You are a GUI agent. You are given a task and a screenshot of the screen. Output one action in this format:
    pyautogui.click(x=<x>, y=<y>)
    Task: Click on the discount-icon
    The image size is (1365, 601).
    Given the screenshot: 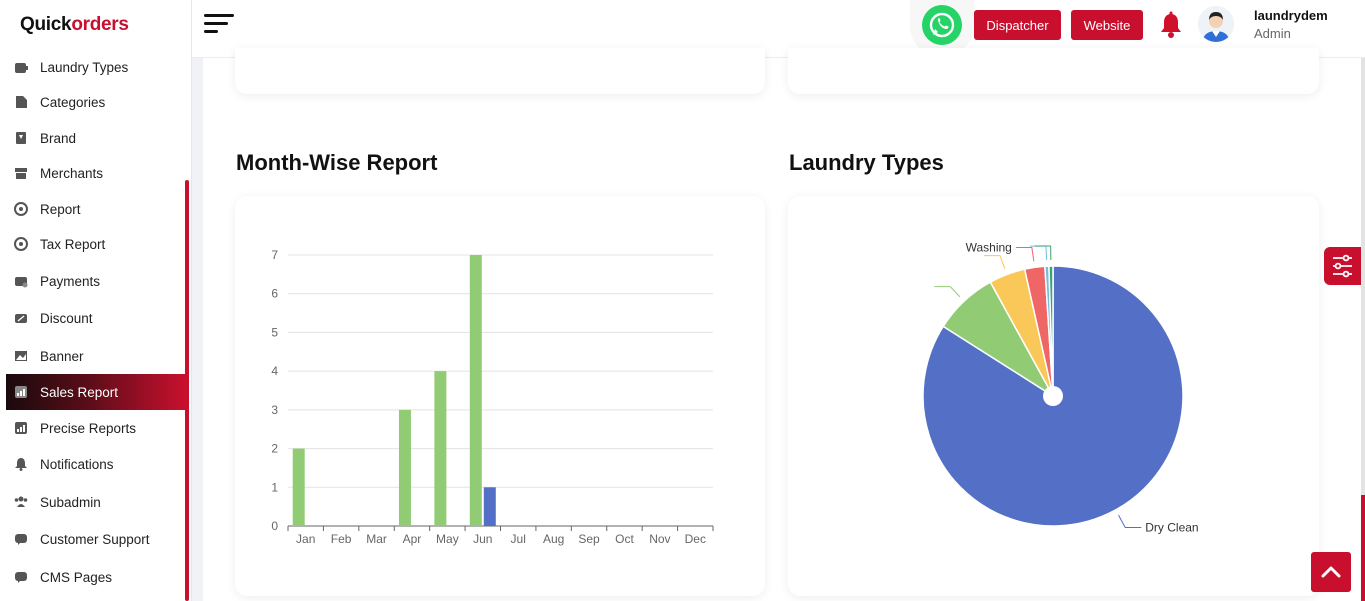 What is the action you would take?
    pyautogui.click(x=21, y=318)
    